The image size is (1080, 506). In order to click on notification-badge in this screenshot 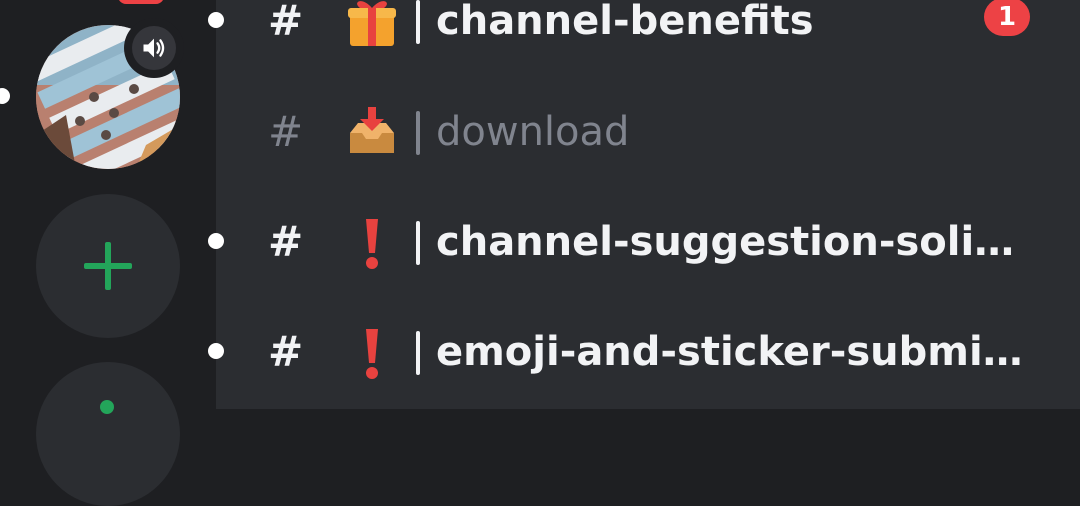, I will do `click(141, 2)`.